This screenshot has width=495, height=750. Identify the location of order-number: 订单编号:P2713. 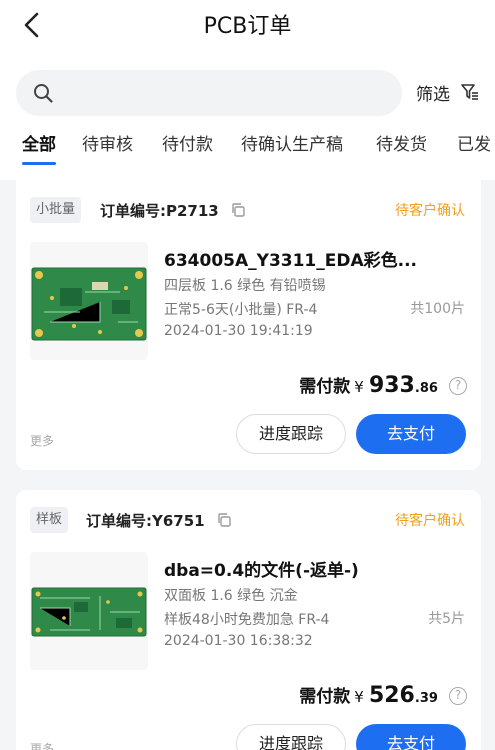
(159, 211).